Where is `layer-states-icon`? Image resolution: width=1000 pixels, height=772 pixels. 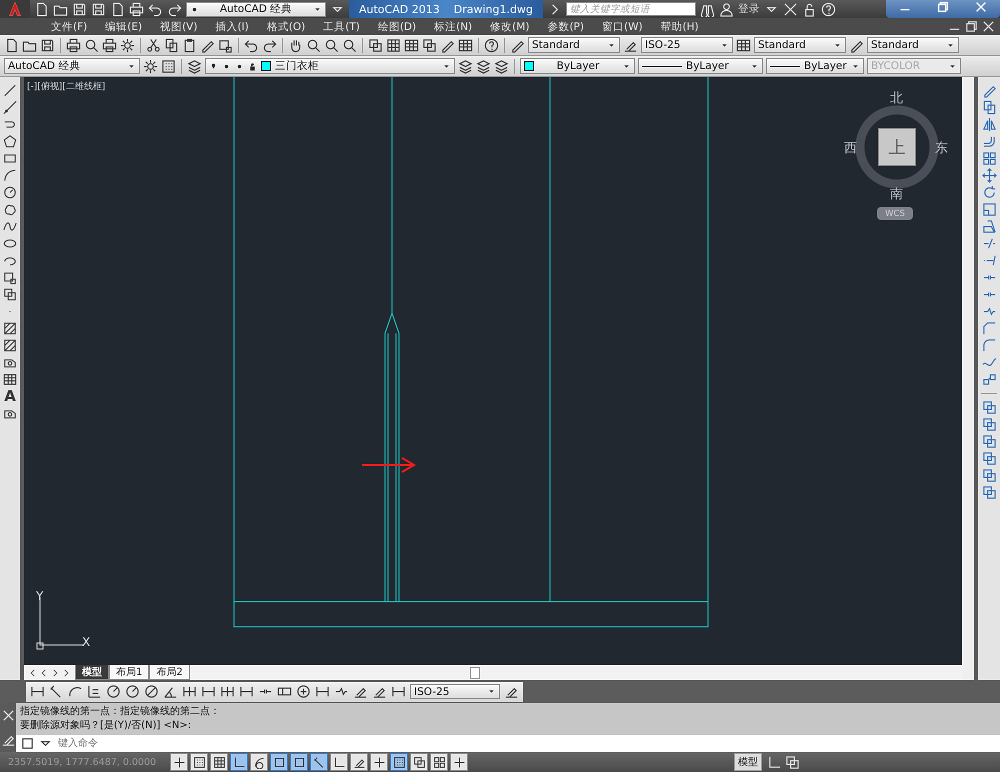
layer-states-icon is located at coordinates (501, 66).